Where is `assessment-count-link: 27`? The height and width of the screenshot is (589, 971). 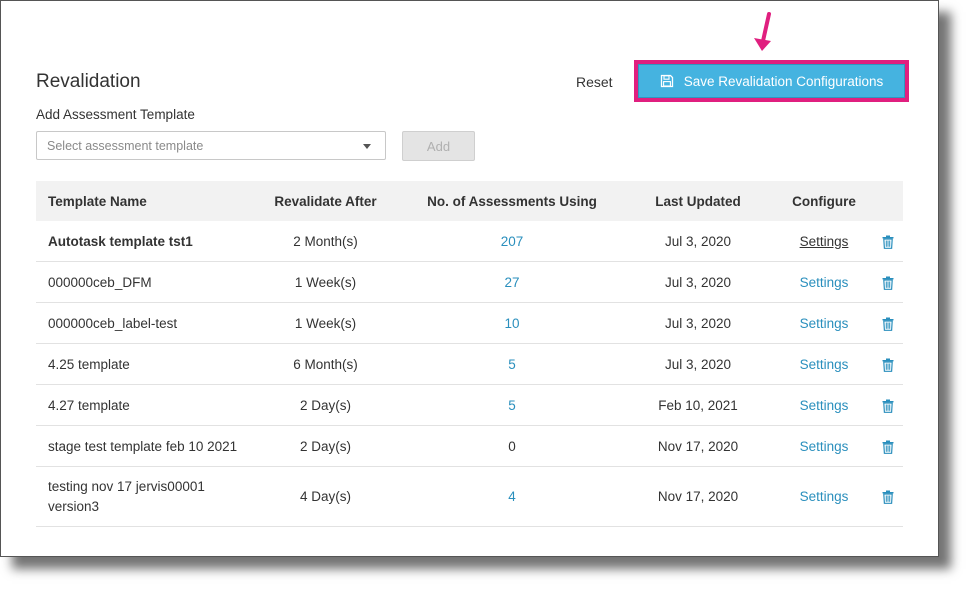
assessment-count-link: 27 is located at coordinates (511, 282).